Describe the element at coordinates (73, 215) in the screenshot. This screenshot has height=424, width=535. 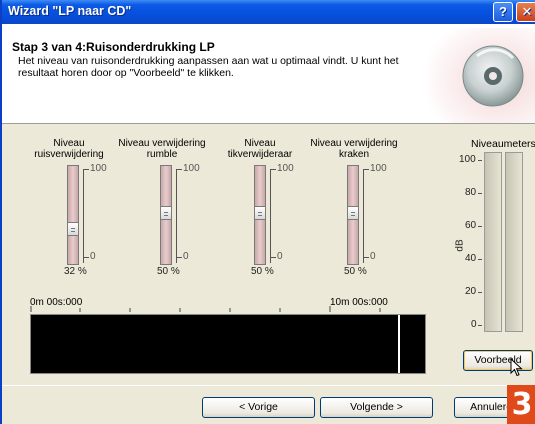
I see `slider-track` at that location.